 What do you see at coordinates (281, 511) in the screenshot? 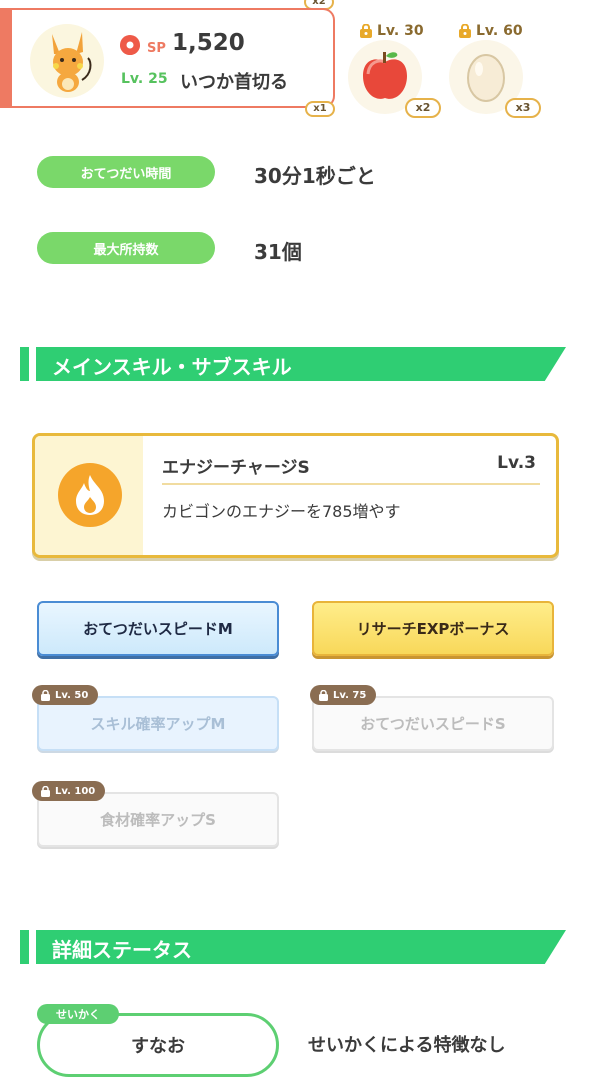
I see `main-skill-description: カビゴンのエナジーを785増やす` at bounding box center [281, 511].